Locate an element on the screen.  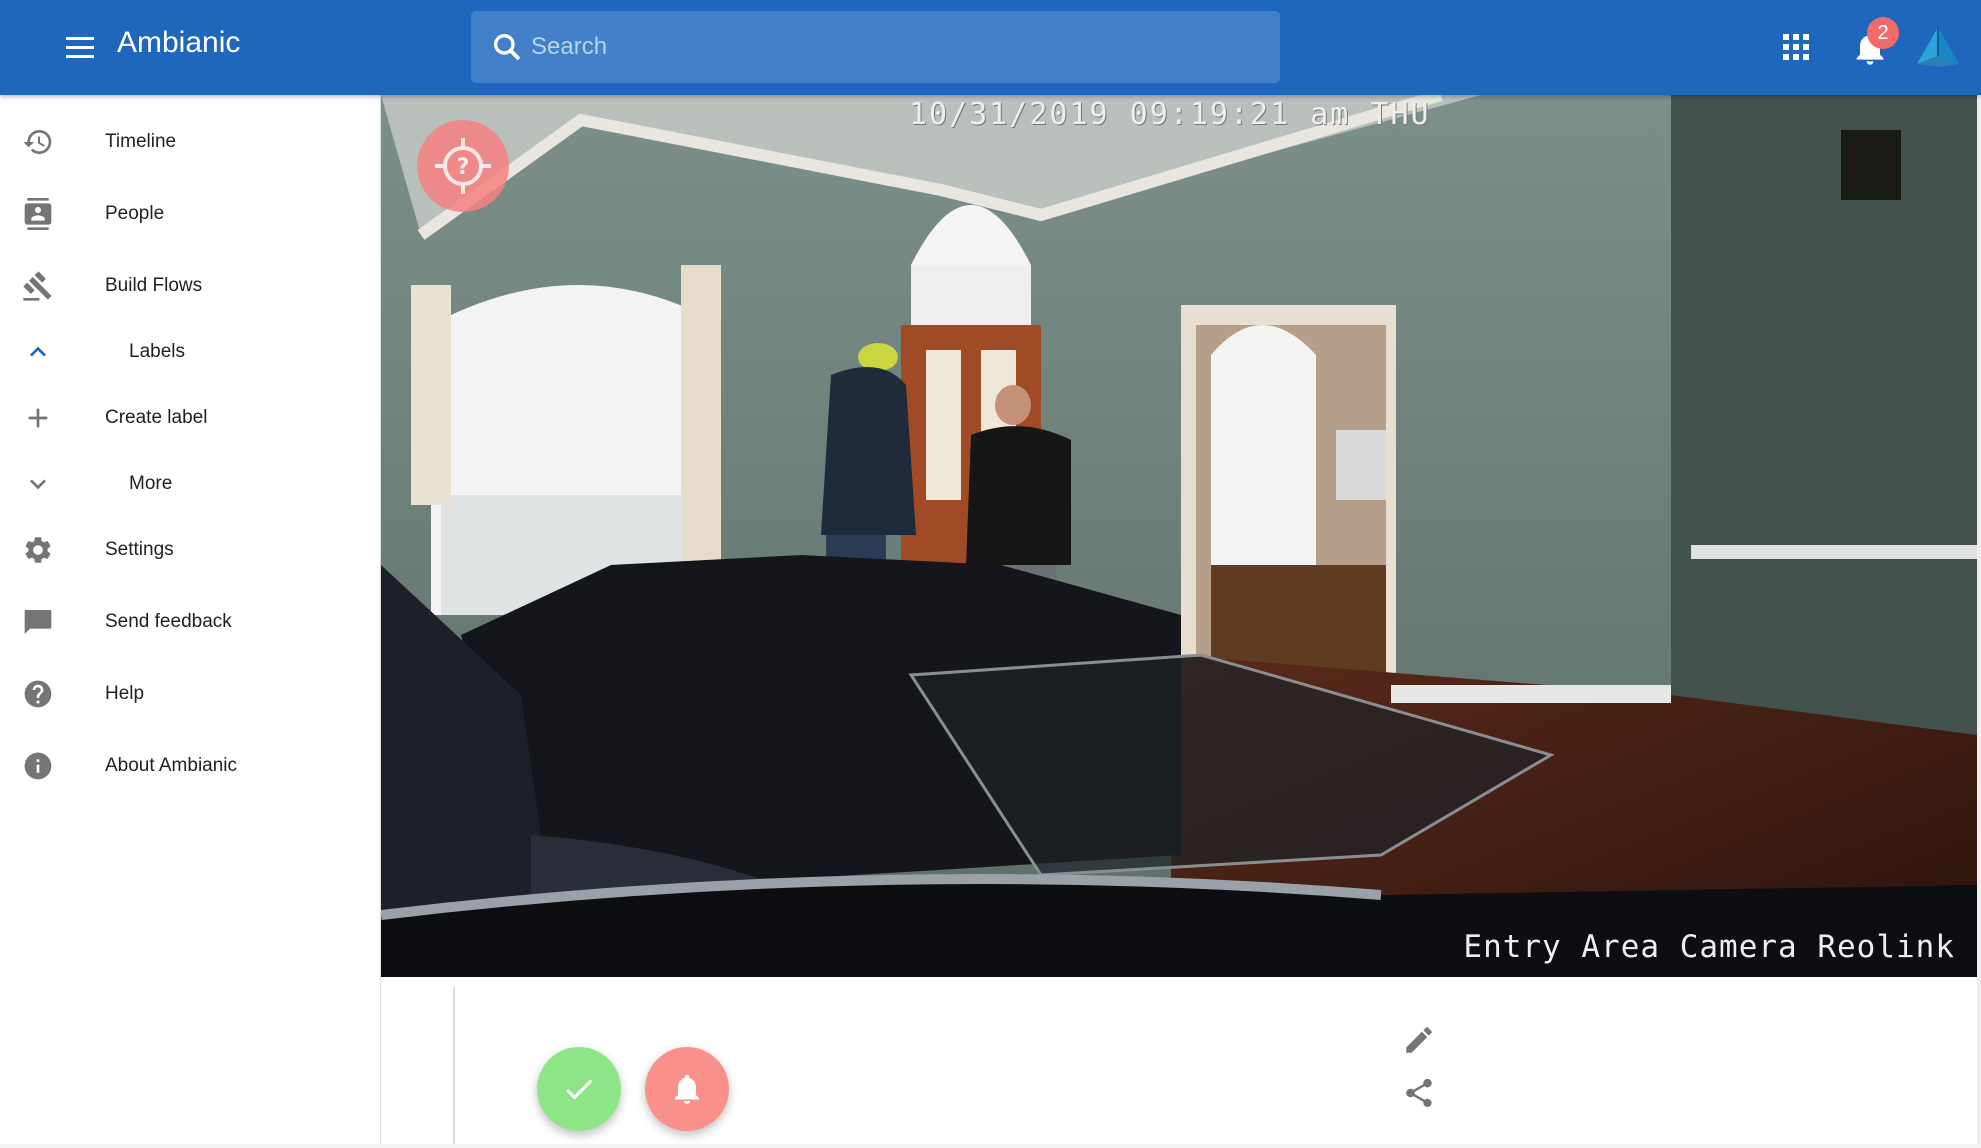
sidebar-item-help: Help is located at coordinates (190, 694).